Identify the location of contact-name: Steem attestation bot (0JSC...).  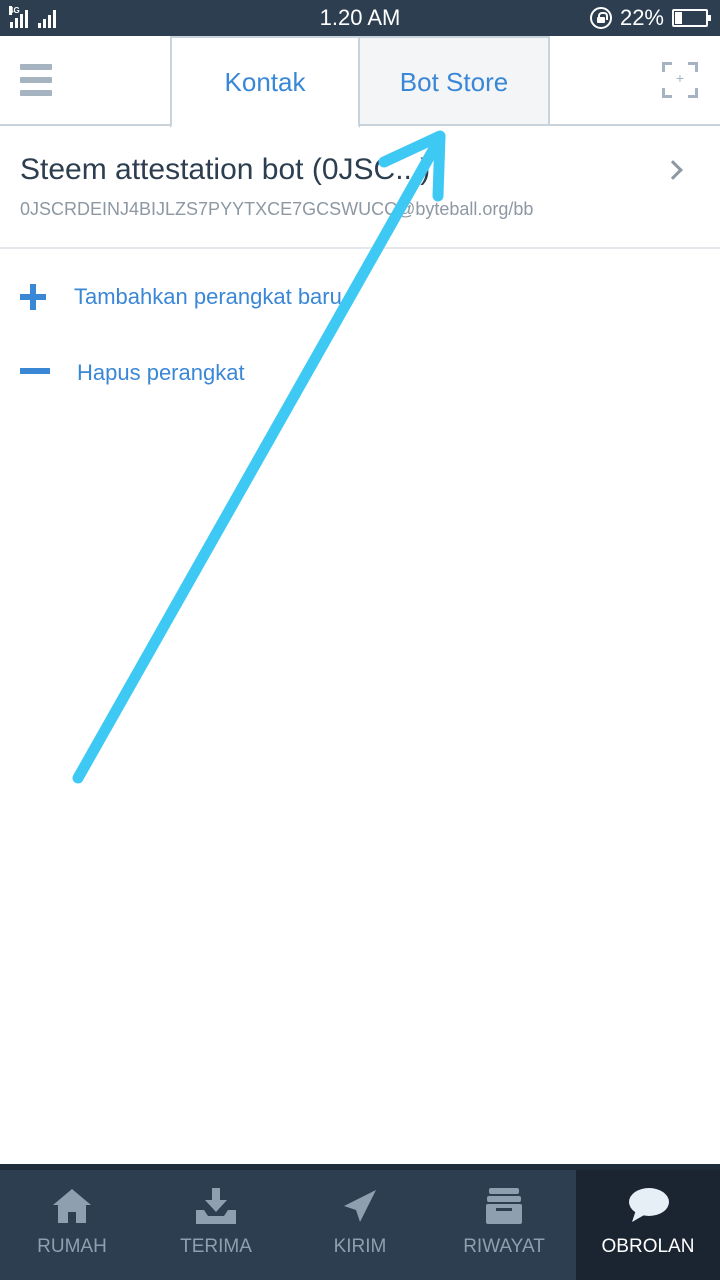
(225, 169).